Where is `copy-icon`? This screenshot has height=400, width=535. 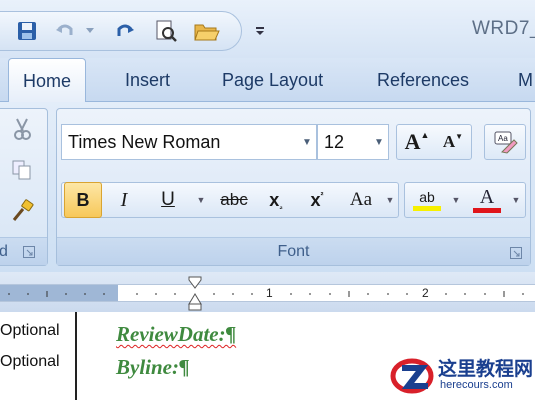
copy-icon is located at coordinates (22, 172).